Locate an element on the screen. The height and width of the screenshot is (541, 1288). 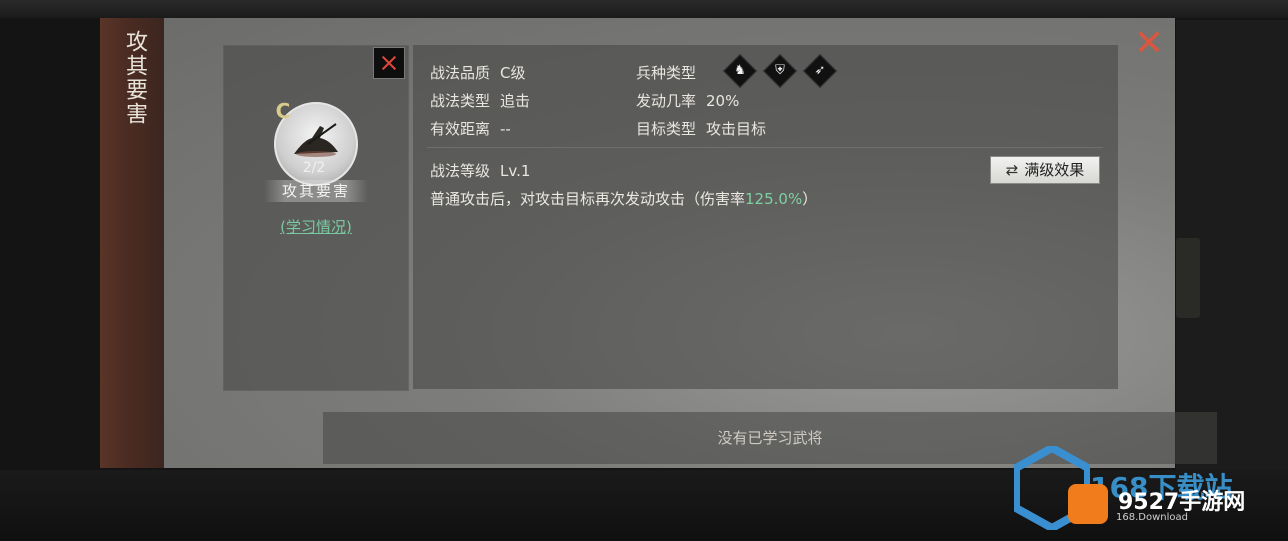
skill-level: 战法等级 Lv.1 is located at coordinates (480, 170).